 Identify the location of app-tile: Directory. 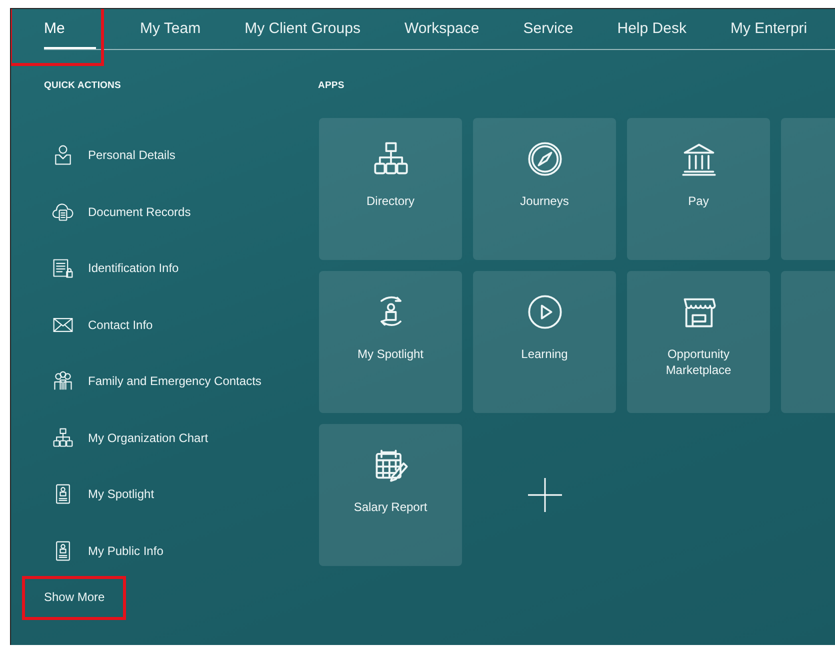
(390, 189).